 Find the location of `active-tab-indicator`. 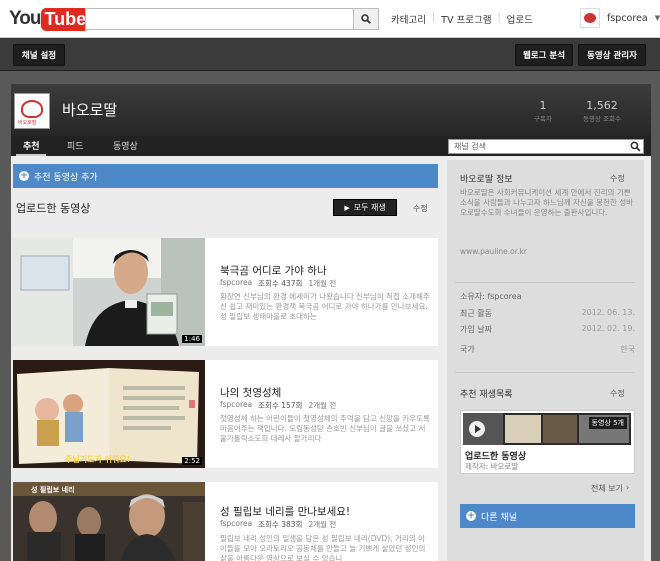

active-tab-indicator is located at coordinates (31, 155).